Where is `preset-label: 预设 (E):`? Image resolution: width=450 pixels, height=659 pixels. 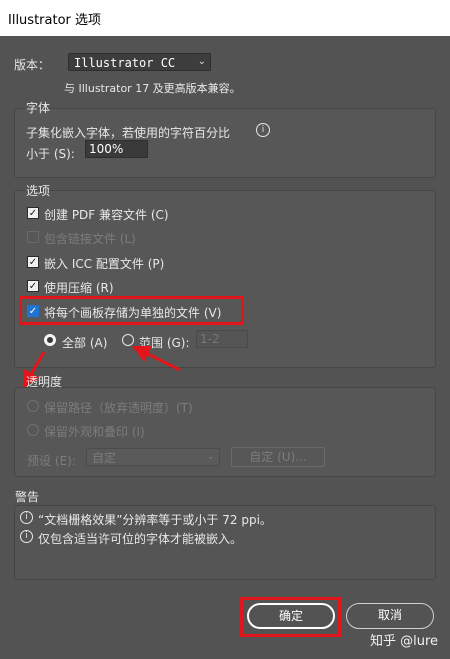 preset-label: 预设 (E): is located at coordinates (51, 461).